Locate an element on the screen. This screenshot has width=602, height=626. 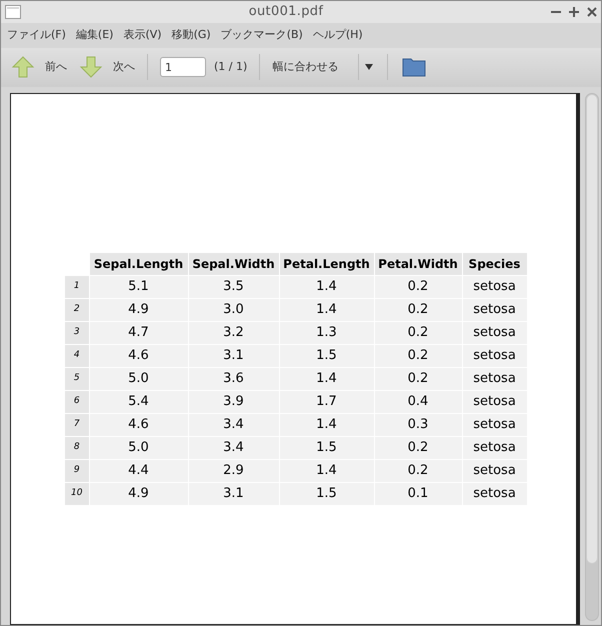
close-icon is located at coordinates (592, 11).